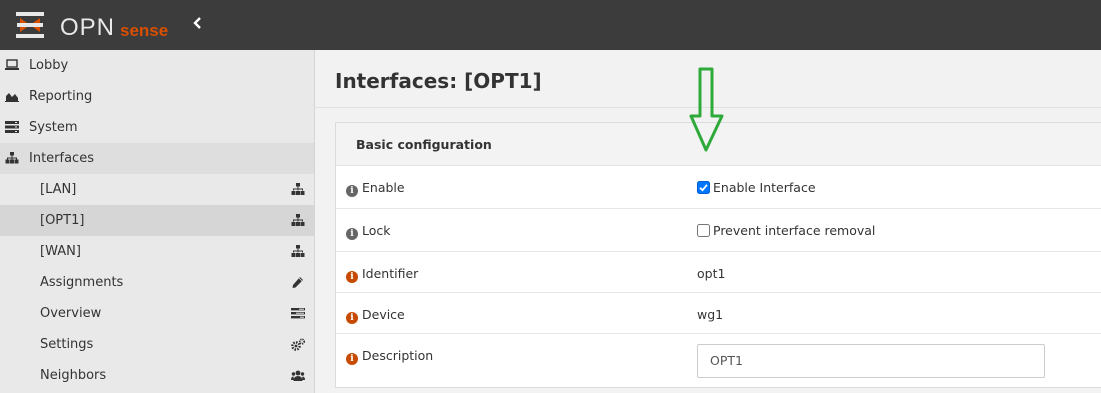 The height and width of the screenshot is (393, 1101). What do you see at coordinates (703, 187) in the screenshot?
I see `enable-interface-checkbox` at bounding box center [703, 187].